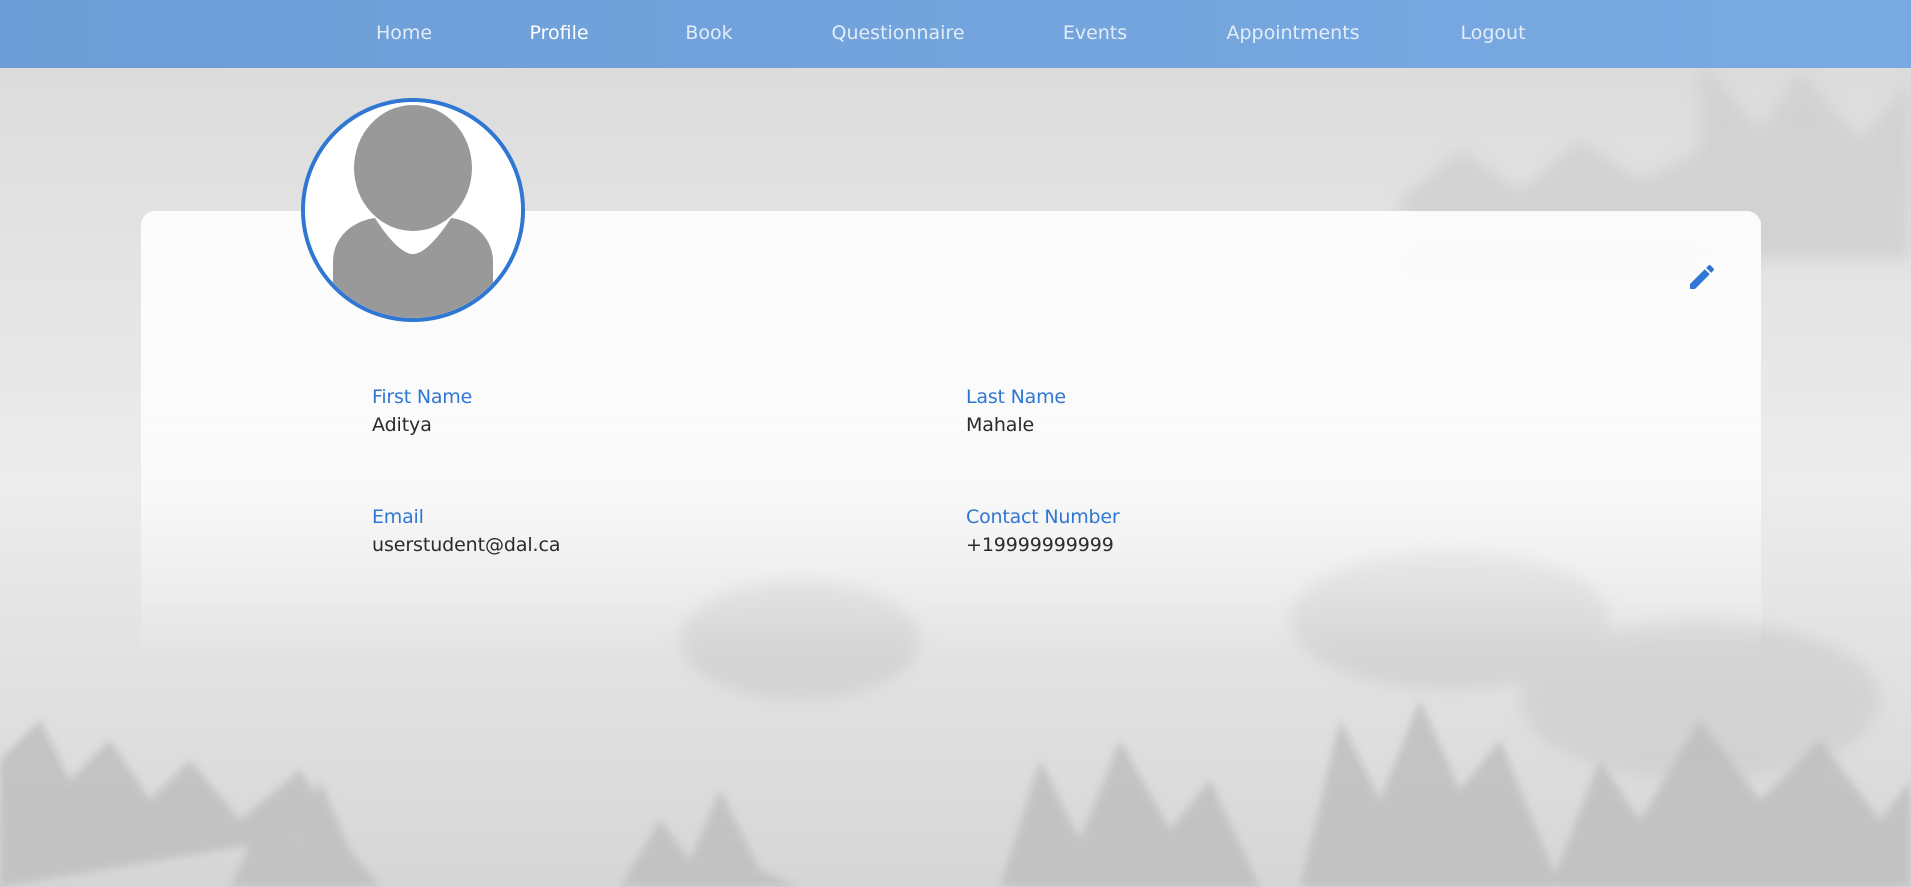 The image size is (1911, 887). I want to click on nav-logout-link: Logout, so click(1492, 34).